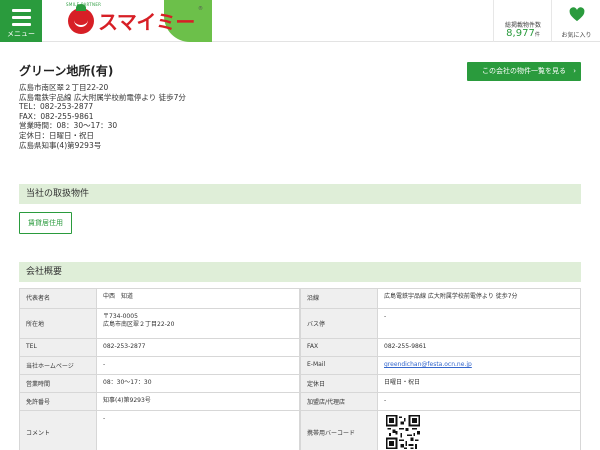 Image resolution: width=600 pixels, height=450 pixels. I want to click on table-row: 代表者名 中西 知道 沿線 広島電鉄宇品線 広大附属学校前電停より 徒歩7分, so click(300, 298).